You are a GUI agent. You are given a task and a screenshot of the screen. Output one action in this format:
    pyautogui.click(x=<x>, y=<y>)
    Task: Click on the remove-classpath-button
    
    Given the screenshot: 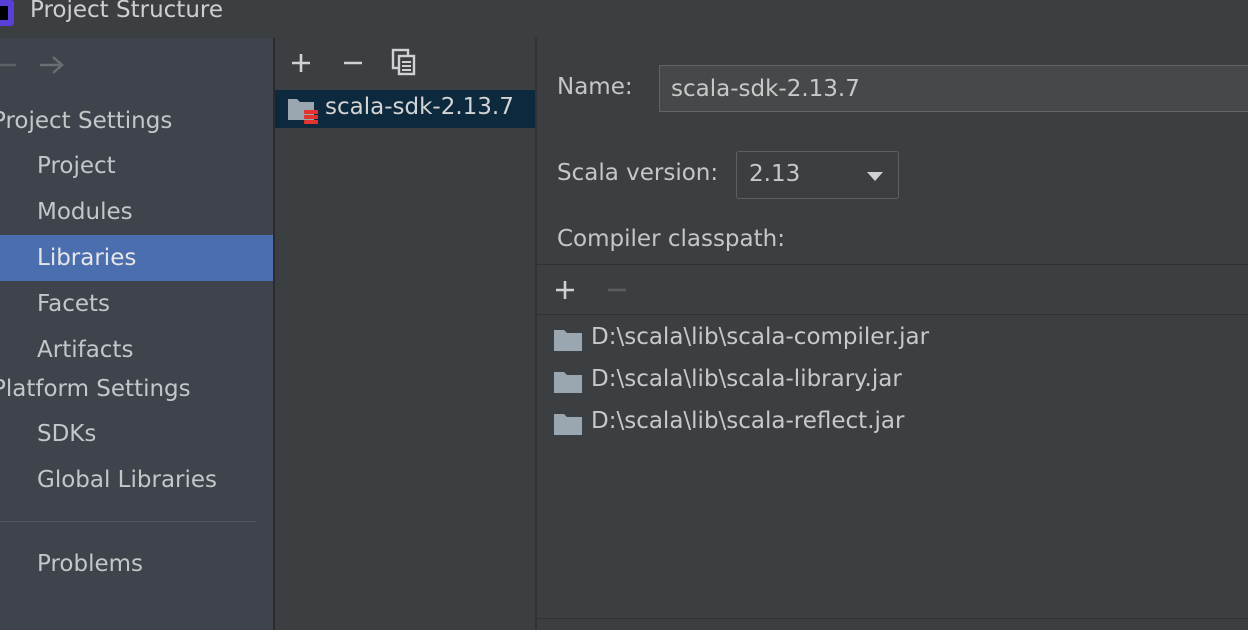 What is the action you would take?
    pyautogui.click(x=617, y=290)
    